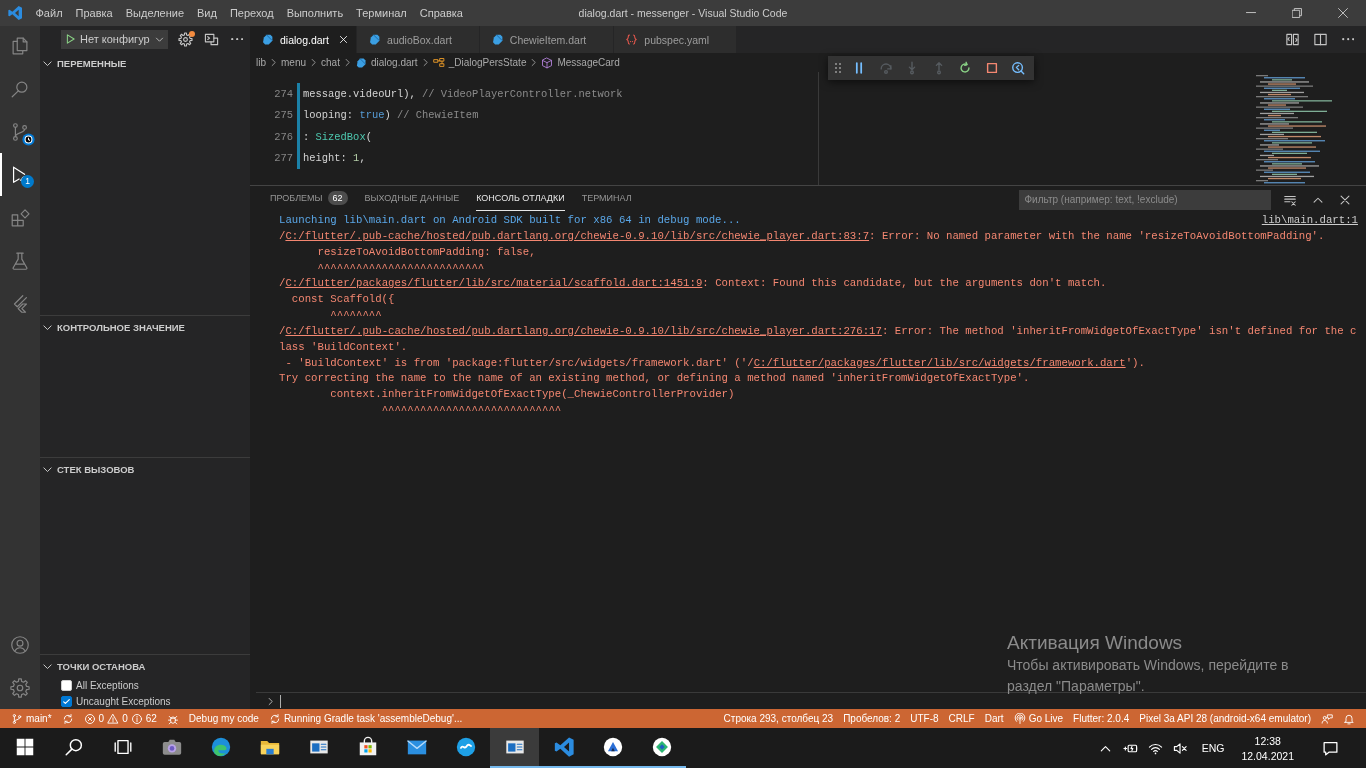  What do you see at coordinates (70, 39) in the screenshot?
I see `play-icon` at bounding box center [70, 39].